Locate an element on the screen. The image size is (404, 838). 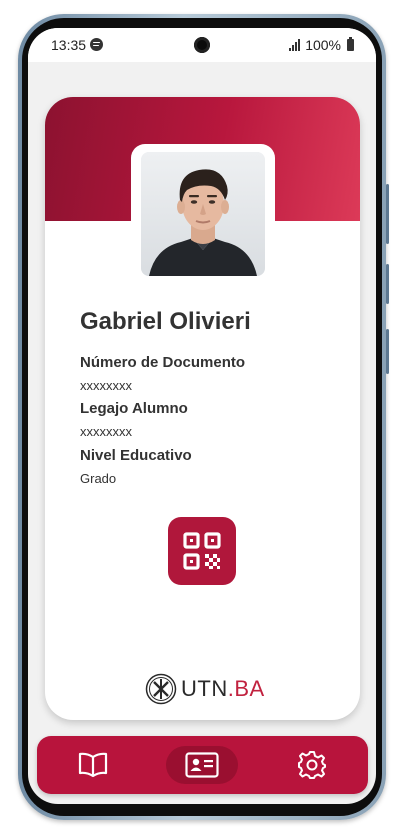
gear-icon is located at coordinates (312, 765).